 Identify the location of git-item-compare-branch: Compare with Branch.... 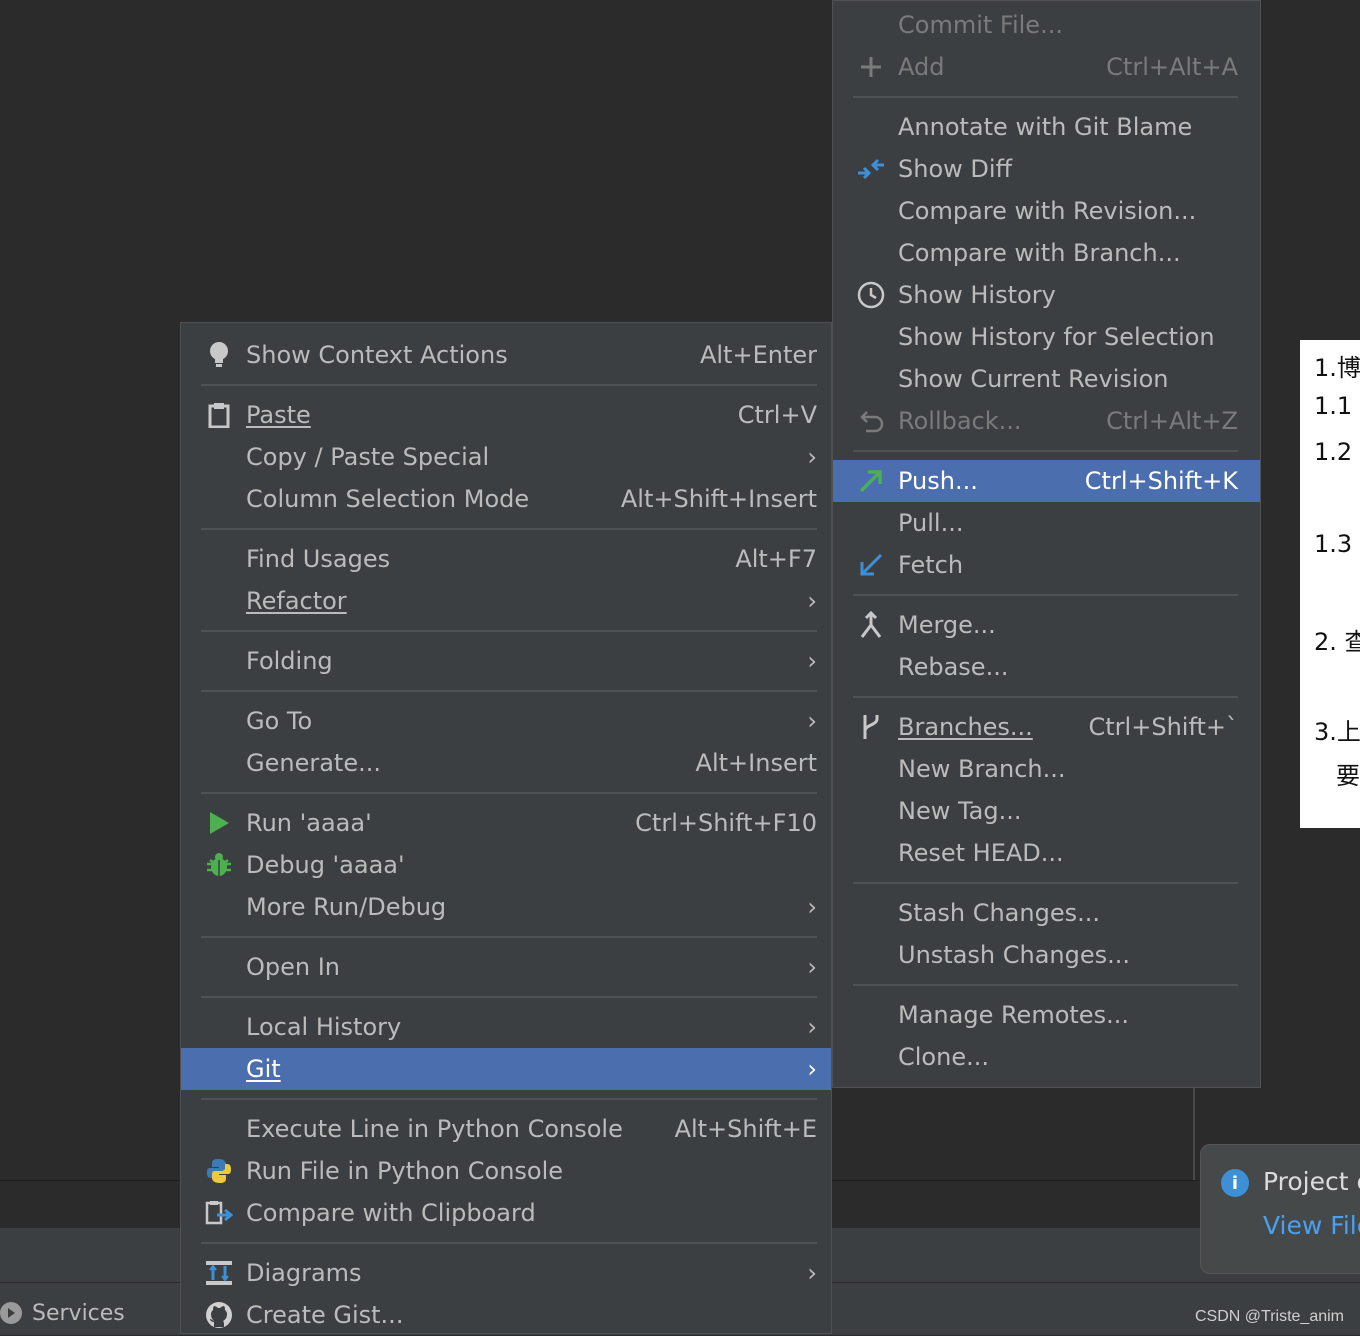
(1046, 253).